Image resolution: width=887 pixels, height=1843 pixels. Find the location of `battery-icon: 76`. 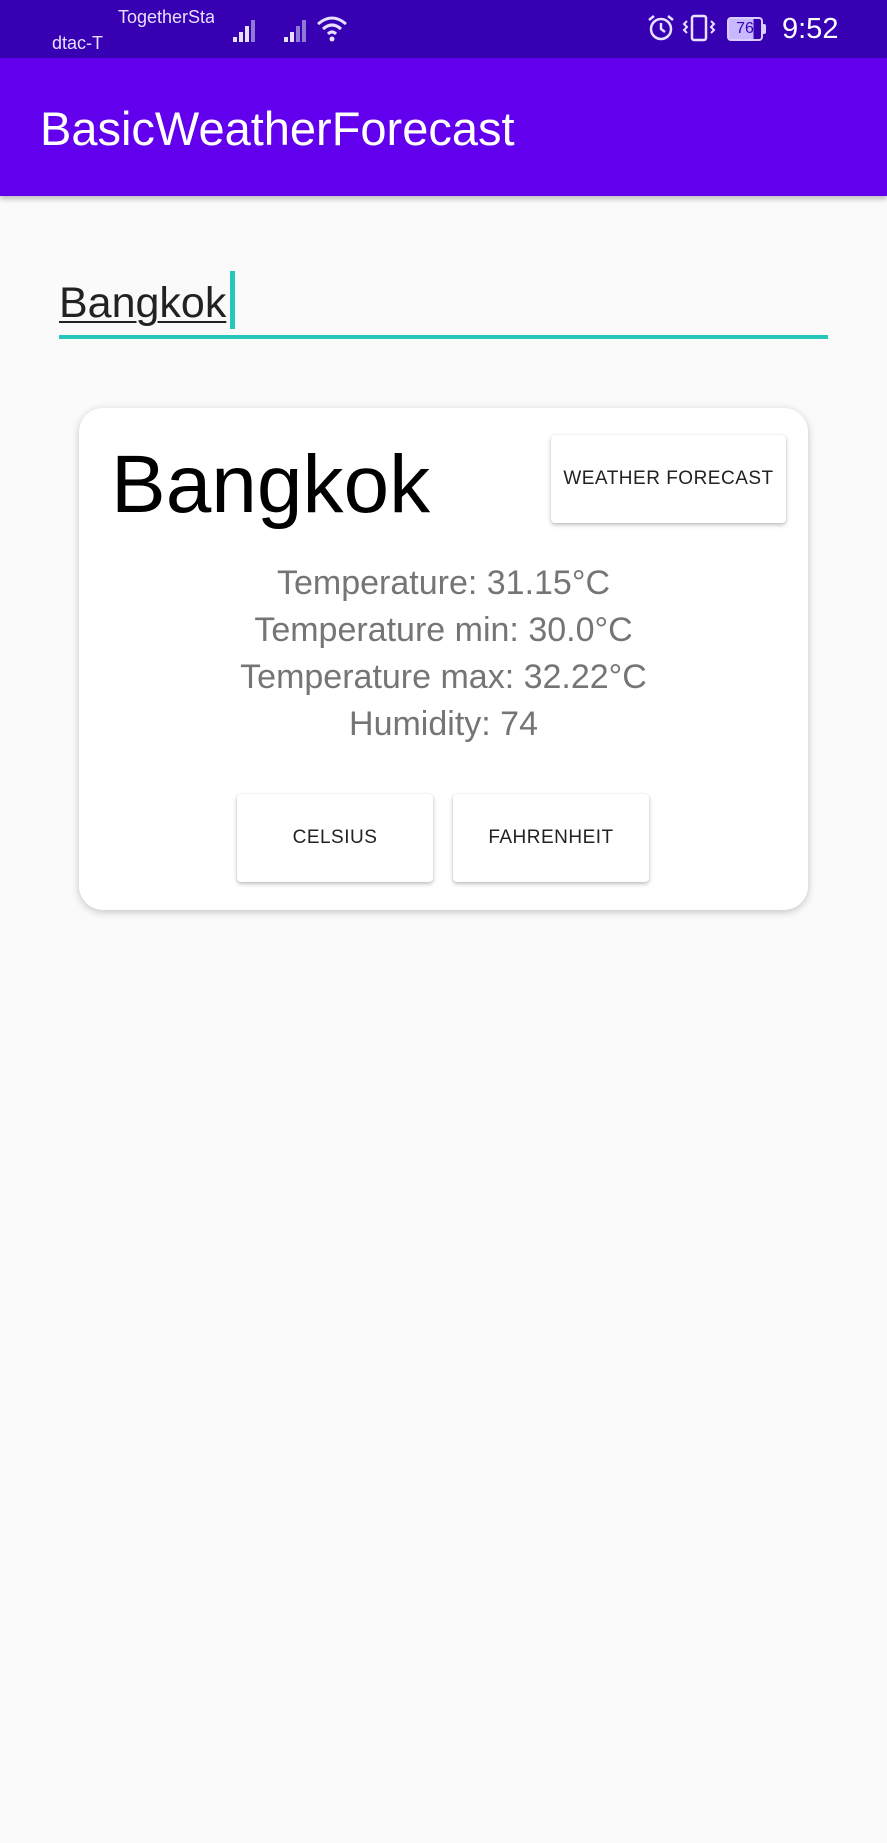

battery-icon: 76 is located at coordinates (745, 29).